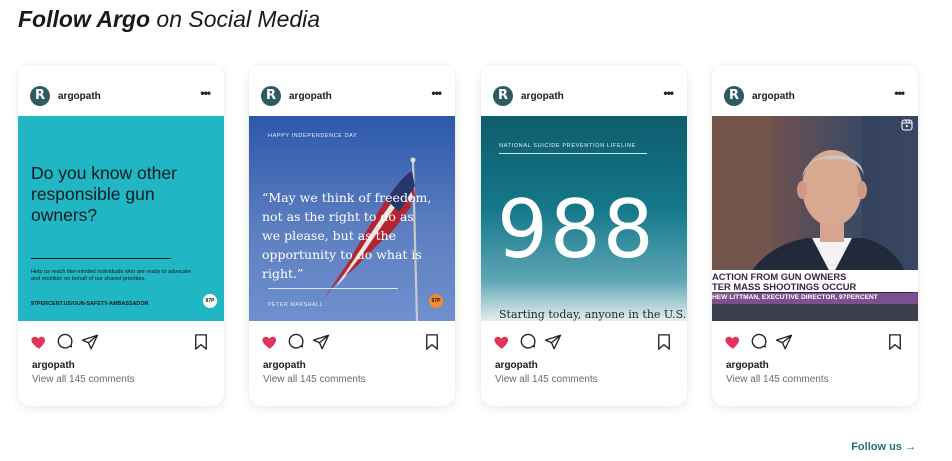 This screenshot has height=461, width=952. I want to click on post-image-number: 988, so click(576, 229).